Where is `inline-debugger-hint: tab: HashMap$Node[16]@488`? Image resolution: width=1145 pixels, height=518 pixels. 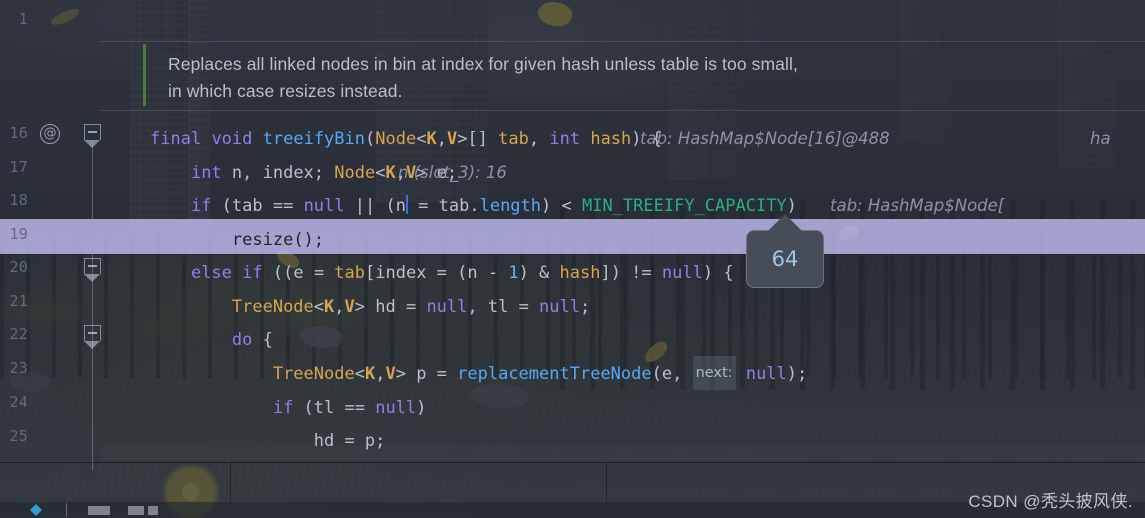 inline-debugger-hint: tab: HashMap$Node[16]@488 is located at coordinates (765, 139).